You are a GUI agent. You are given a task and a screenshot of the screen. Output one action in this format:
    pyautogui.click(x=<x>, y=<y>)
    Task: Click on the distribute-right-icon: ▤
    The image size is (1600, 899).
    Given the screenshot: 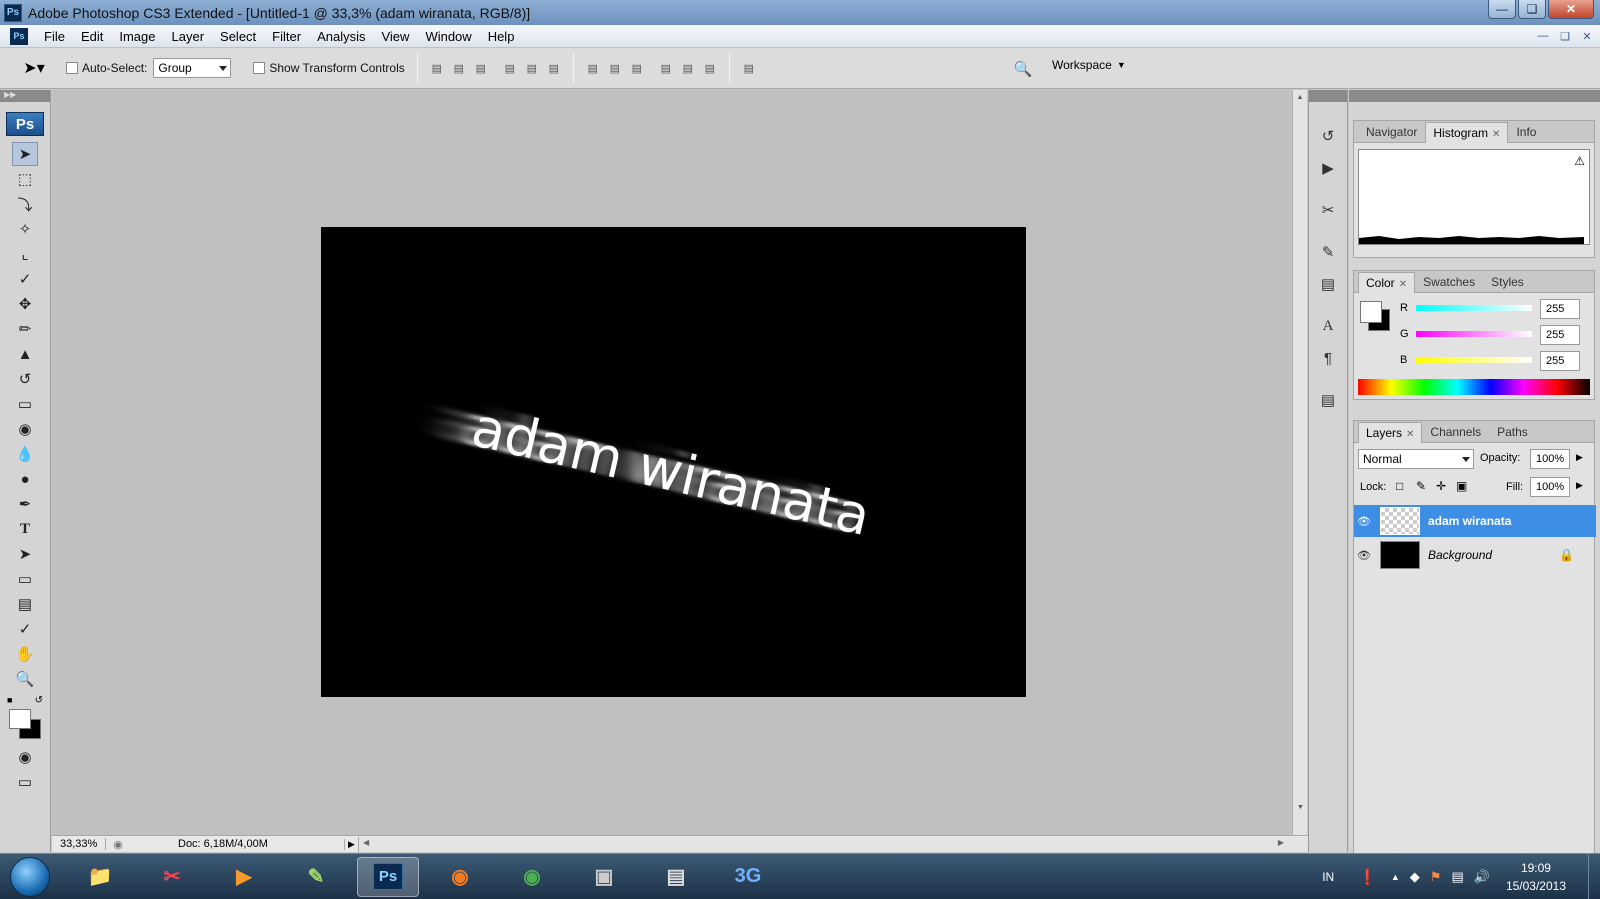 What is the action you would take?
    pyautogui.click(x=710, y=68)
    